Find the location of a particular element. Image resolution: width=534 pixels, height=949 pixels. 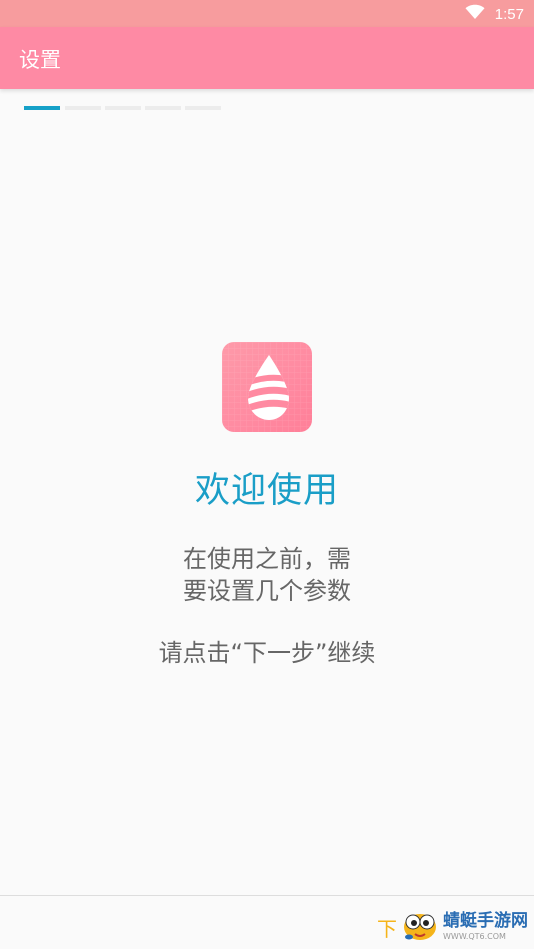

status-bar: 1:57 is located at coordinates (267, 13).